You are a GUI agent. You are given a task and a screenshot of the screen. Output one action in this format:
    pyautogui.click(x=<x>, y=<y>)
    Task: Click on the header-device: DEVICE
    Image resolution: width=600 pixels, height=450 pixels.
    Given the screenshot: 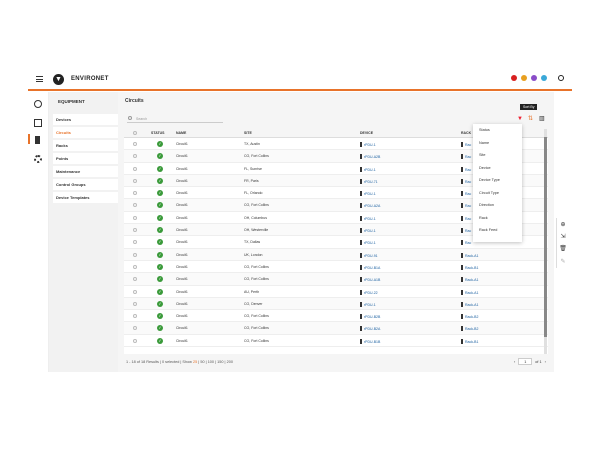 What is the action you would take?
    pyautogui.click(x=366, y=133)
    